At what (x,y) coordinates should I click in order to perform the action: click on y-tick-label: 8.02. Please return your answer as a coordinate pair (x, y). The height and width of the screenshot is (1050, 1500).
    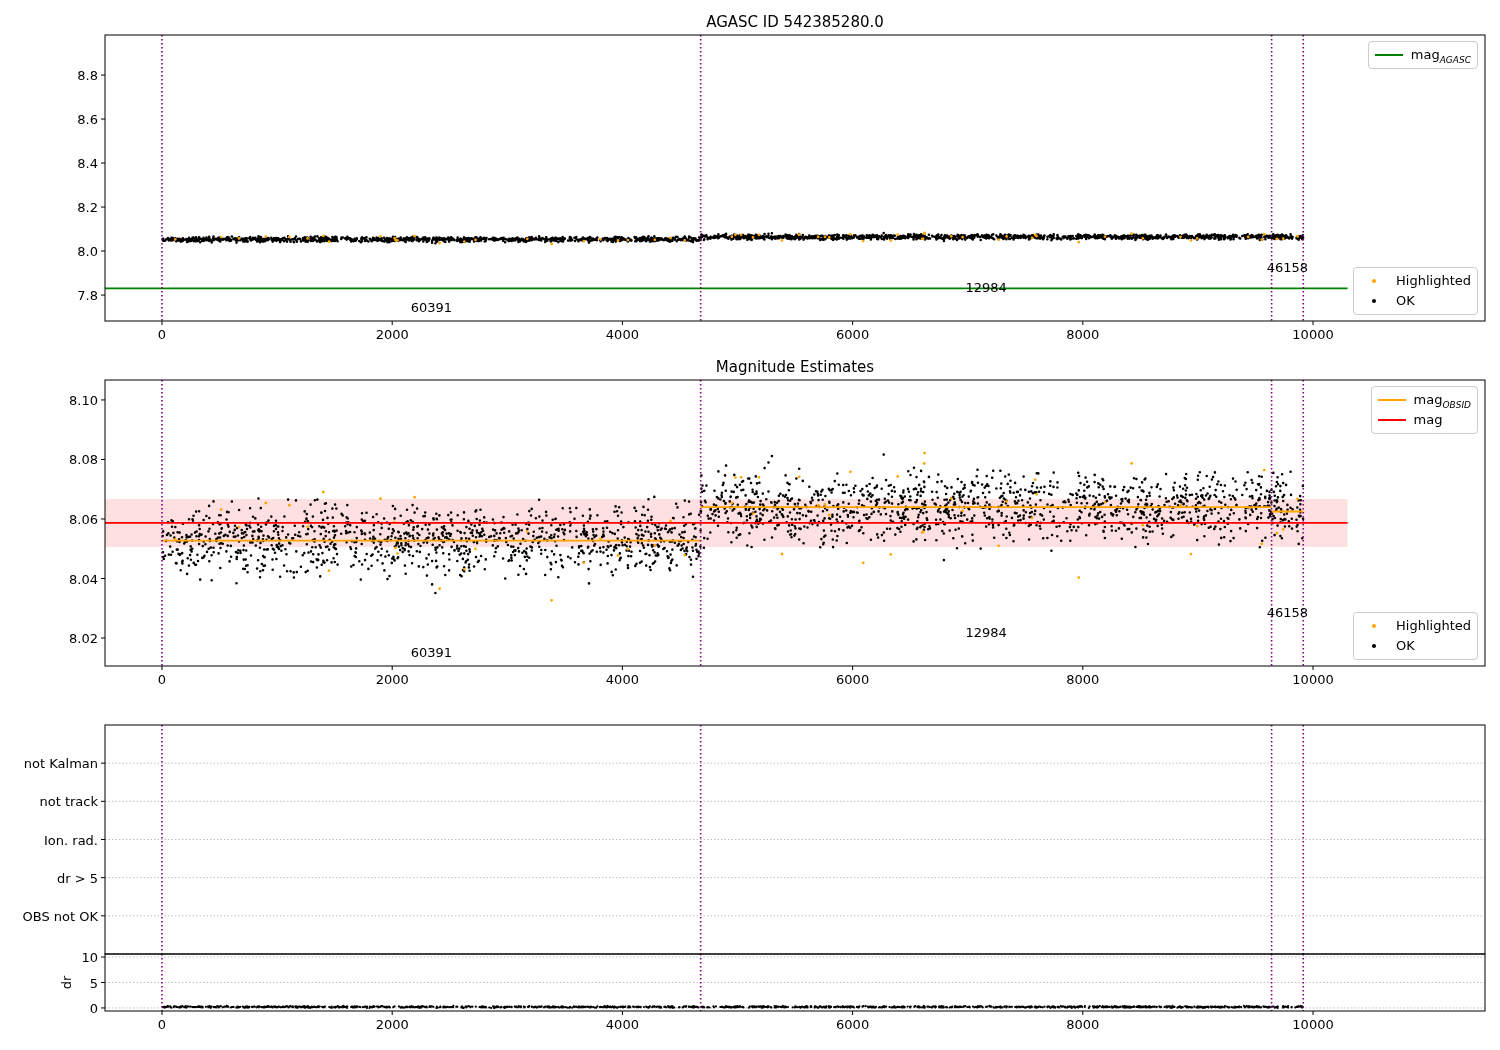
    Looking at the image, I should click on (83, 638).